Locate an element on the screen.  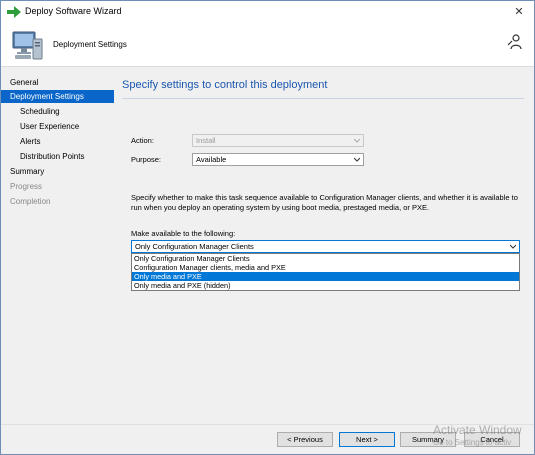
page-title: Deployment Settings is located at coordinates (90, 44).